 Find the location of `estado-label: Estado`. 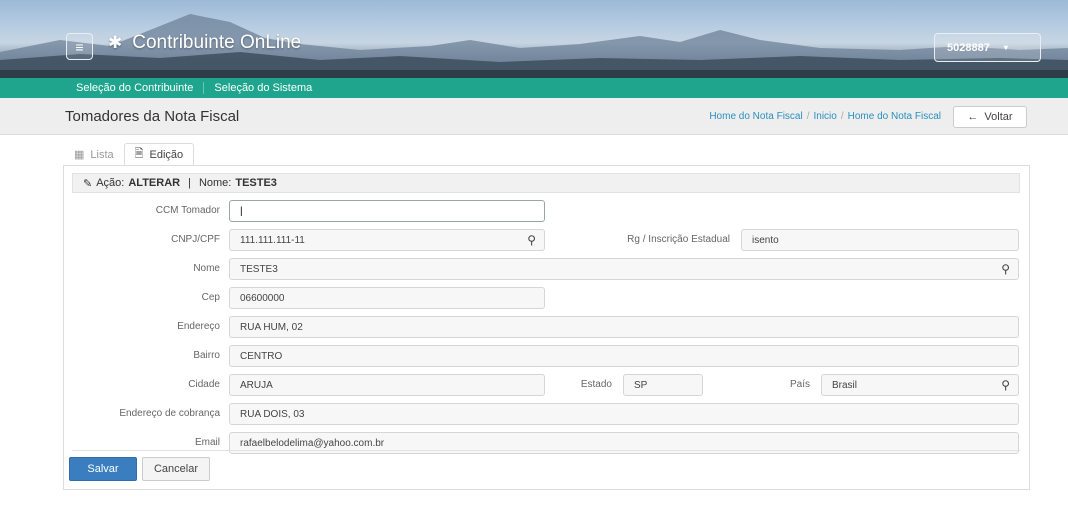

estado-label: Estado is located at coordinates (596, 384).